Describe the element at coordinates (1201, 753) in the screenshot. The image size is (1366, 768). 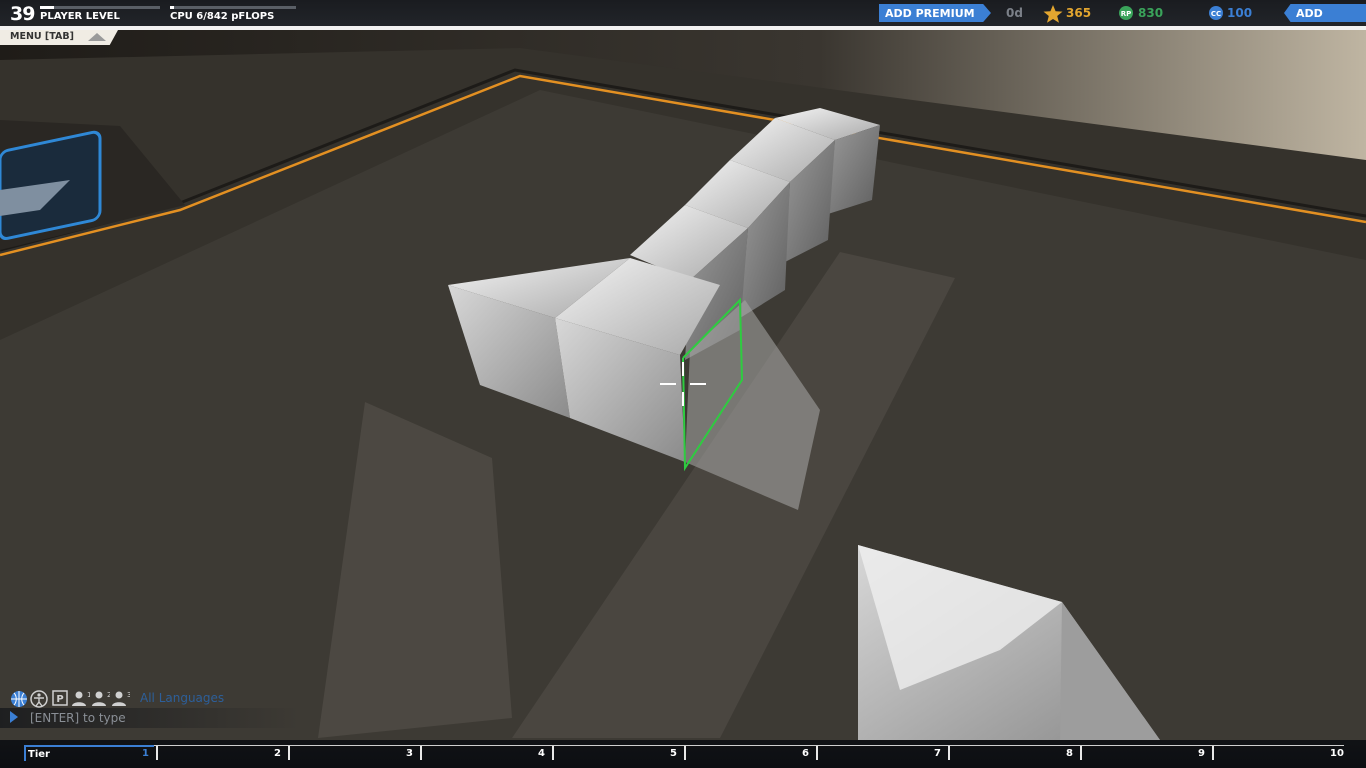
I see `tier-number: 9` at that location.